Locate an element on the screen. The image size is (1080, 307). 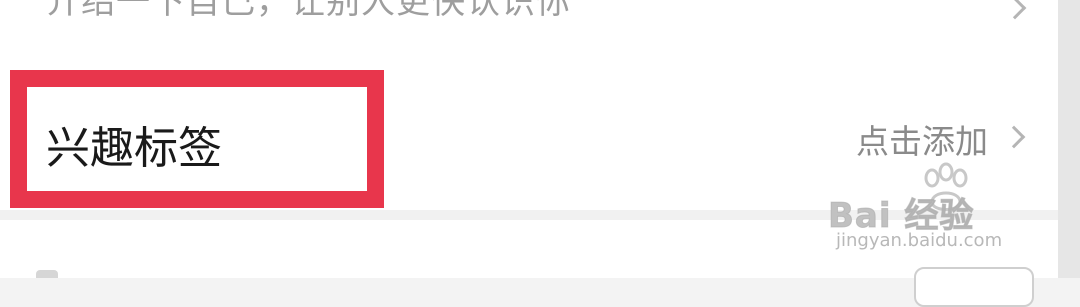
interest-tags-label: 兴趣标签 is located at coordinates (134, 148).